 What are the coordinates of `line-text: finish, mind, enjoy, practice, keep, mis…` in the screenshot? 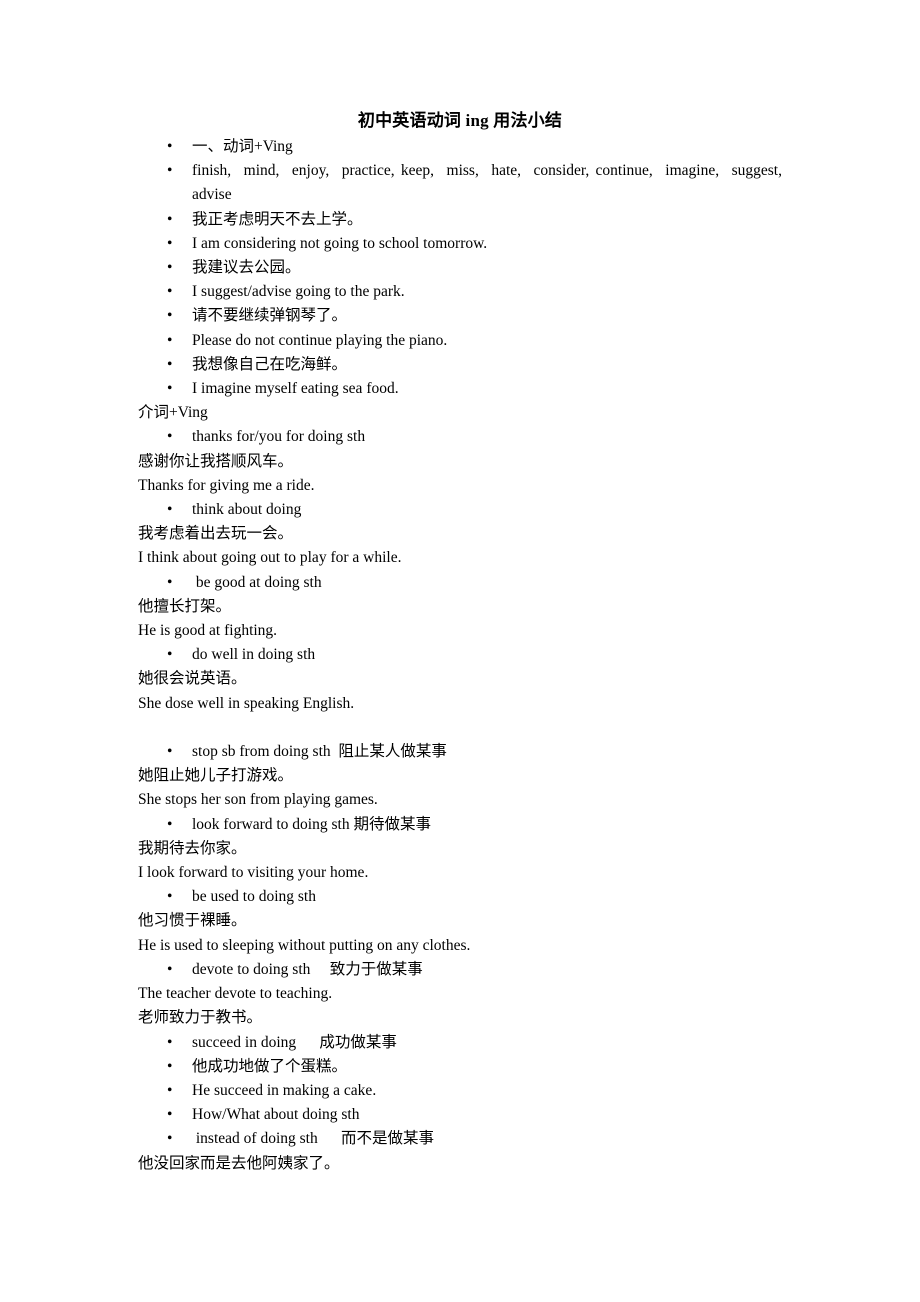 It's located at (491, 183).